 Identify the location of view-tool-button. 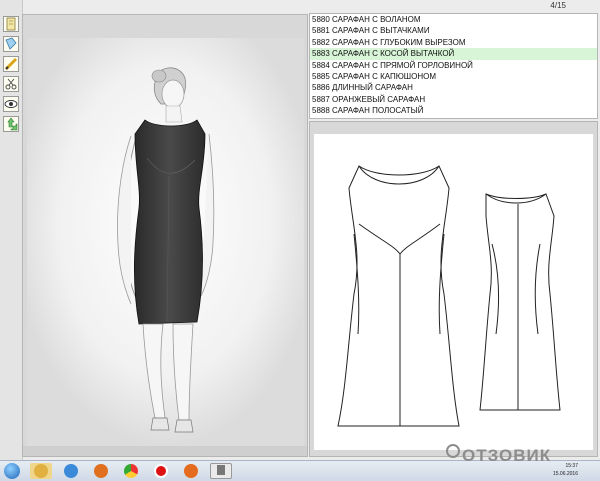
(11, 104).